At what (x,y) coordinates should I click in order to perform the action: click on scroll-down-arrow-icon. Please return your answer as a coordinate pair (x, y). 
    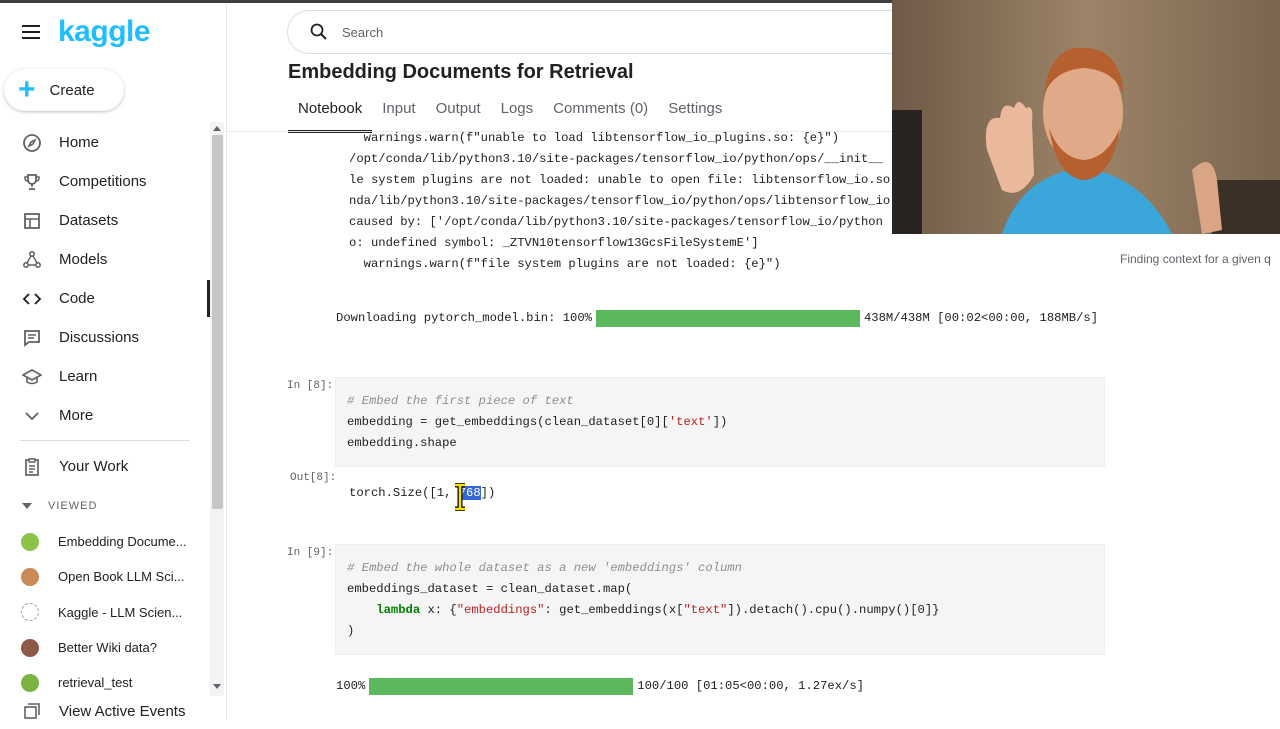
    Looking at the image, I should click on (217, 686).